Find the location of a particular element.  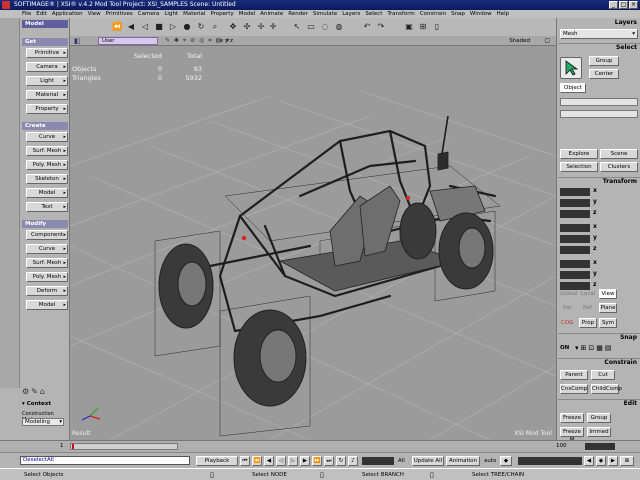

ref-global-toggle: Global is located at coordinates (569, 294).